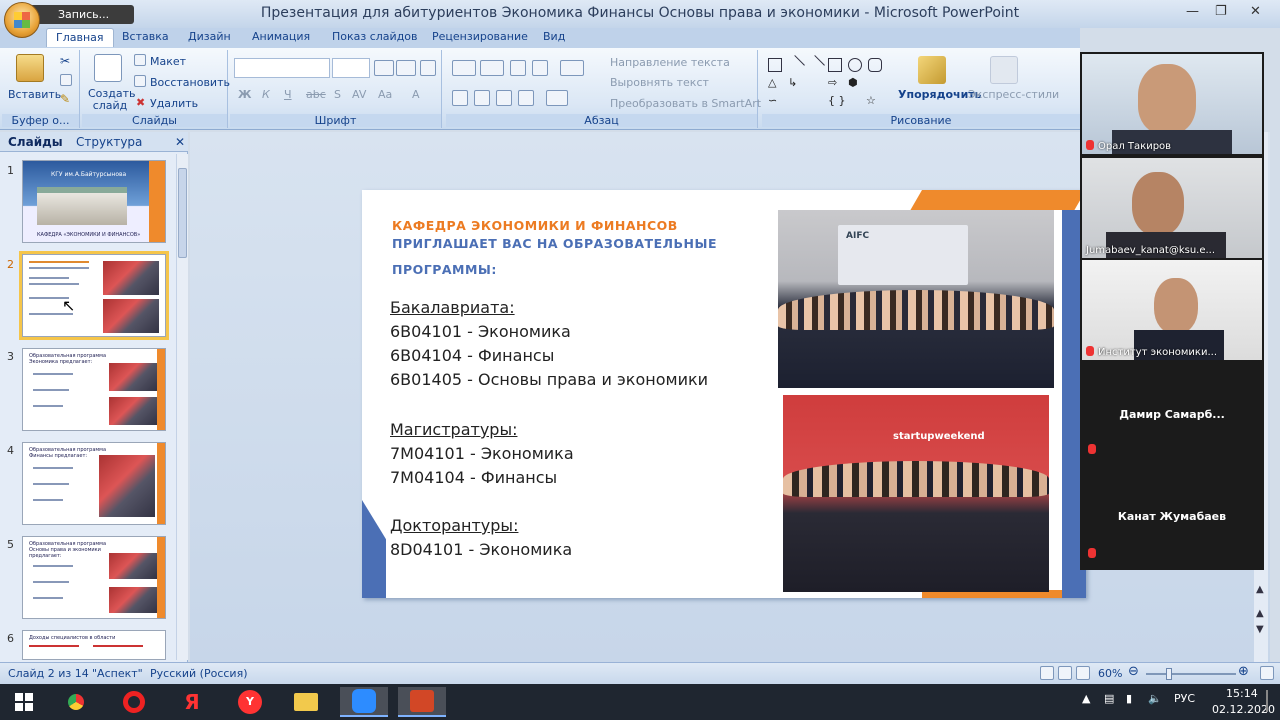 The width and height of the screenshot is (1280, 720). I want to click on slideshow-view-icon, so click(1083, 673).